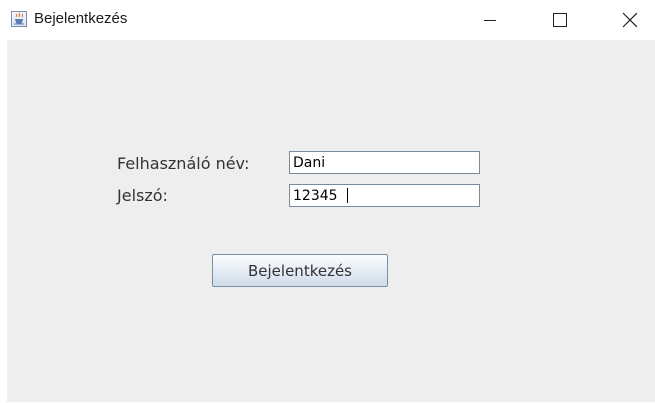  I want to click on password-field, so click(384, 195).